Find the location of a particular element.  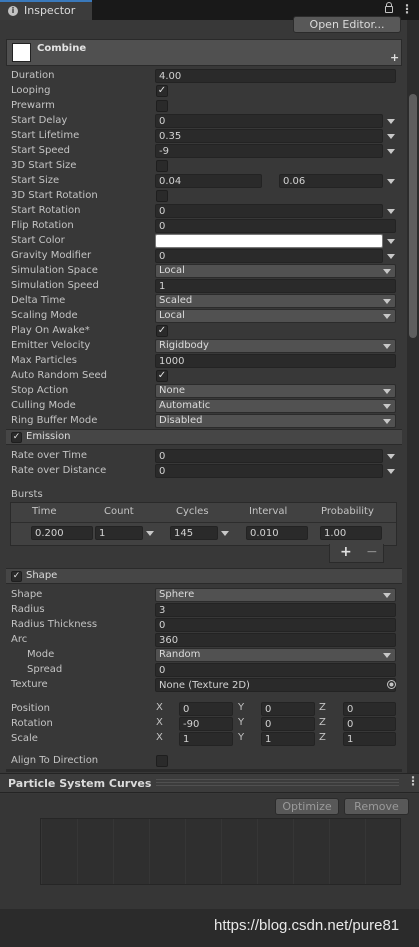

shape-enabled-checkbox: ✓ is located at coordinates (16, 576).